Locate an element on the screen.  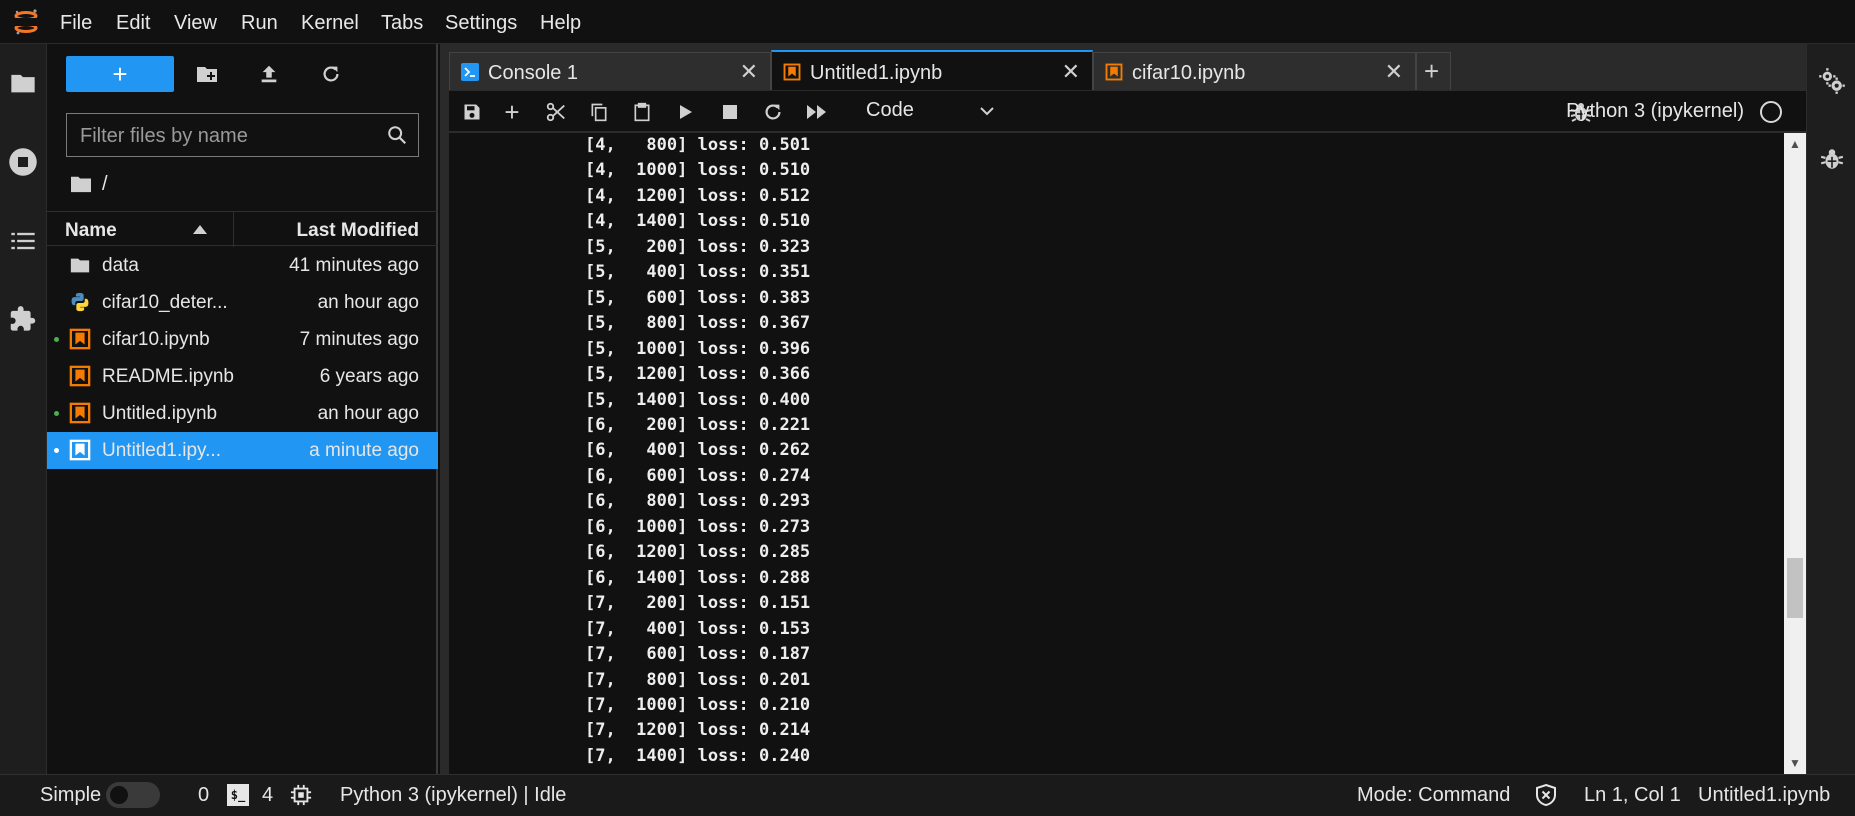
sort-ascending-icon is located at coordinates (200, 229).